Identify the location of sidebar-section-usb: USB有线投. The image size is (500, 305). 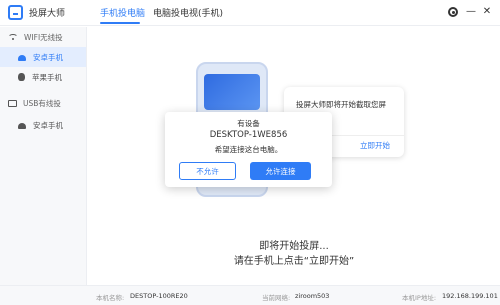
(34, 103).